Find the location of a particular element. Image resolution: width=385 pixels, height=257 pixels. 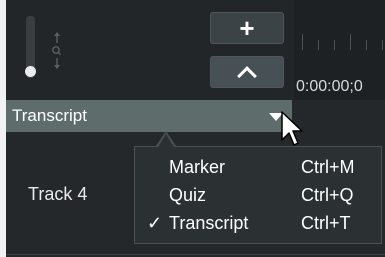

row-divider is located at coordinates (195, 254).